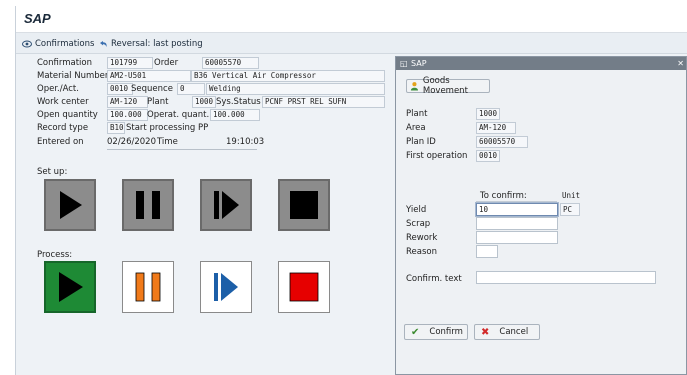  What do you see at coordinates (167, 142) in the screenshot?
I see `time-label: Time` at bounding box center [167, 142].